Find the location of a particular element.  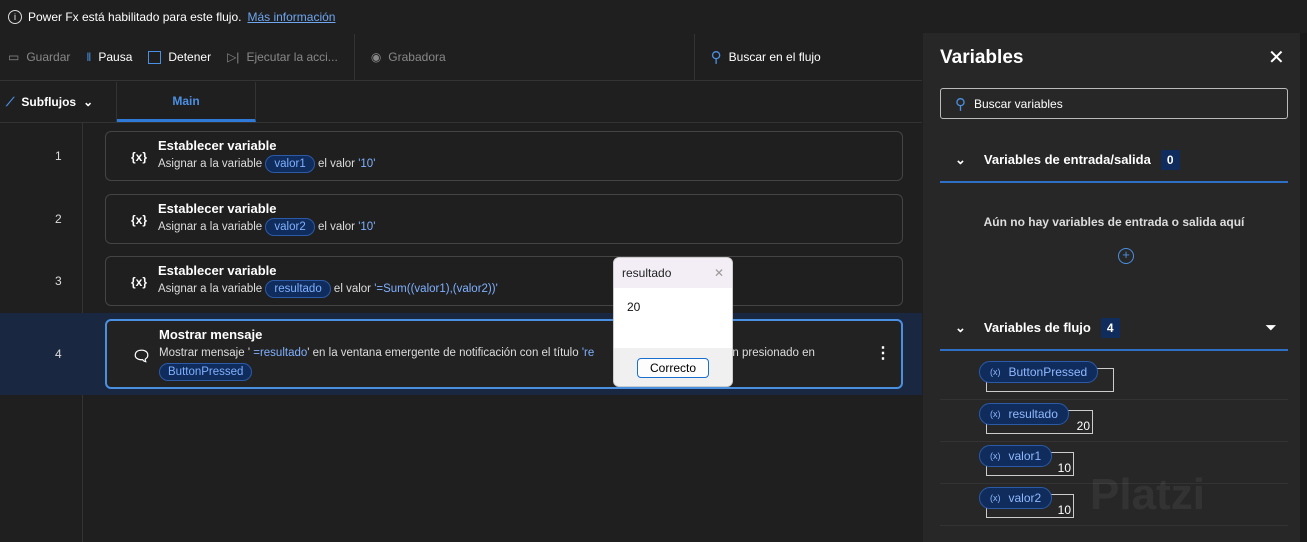

value-text: '=Sum((valor1),(valor2))' is located at coordinates (436, 289).